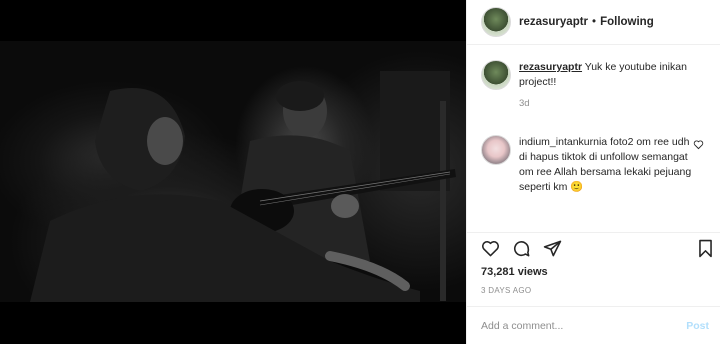 This screenshot has width=720, height=344. I want to click on action-icon-row, so click(521, 248).